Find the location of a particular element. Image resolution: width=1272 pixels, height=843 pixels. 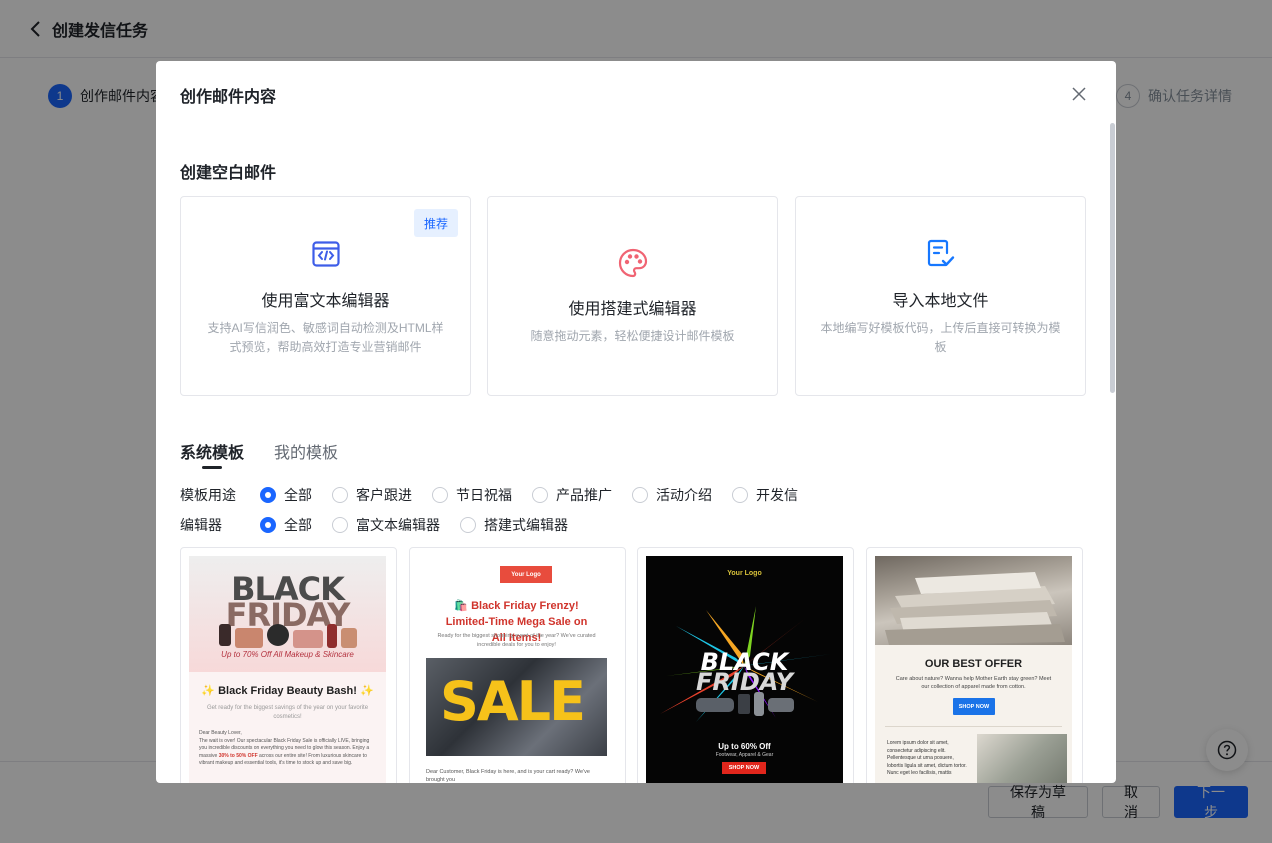

usage-option-label: 开发信 is located at coordinates (777, 495).